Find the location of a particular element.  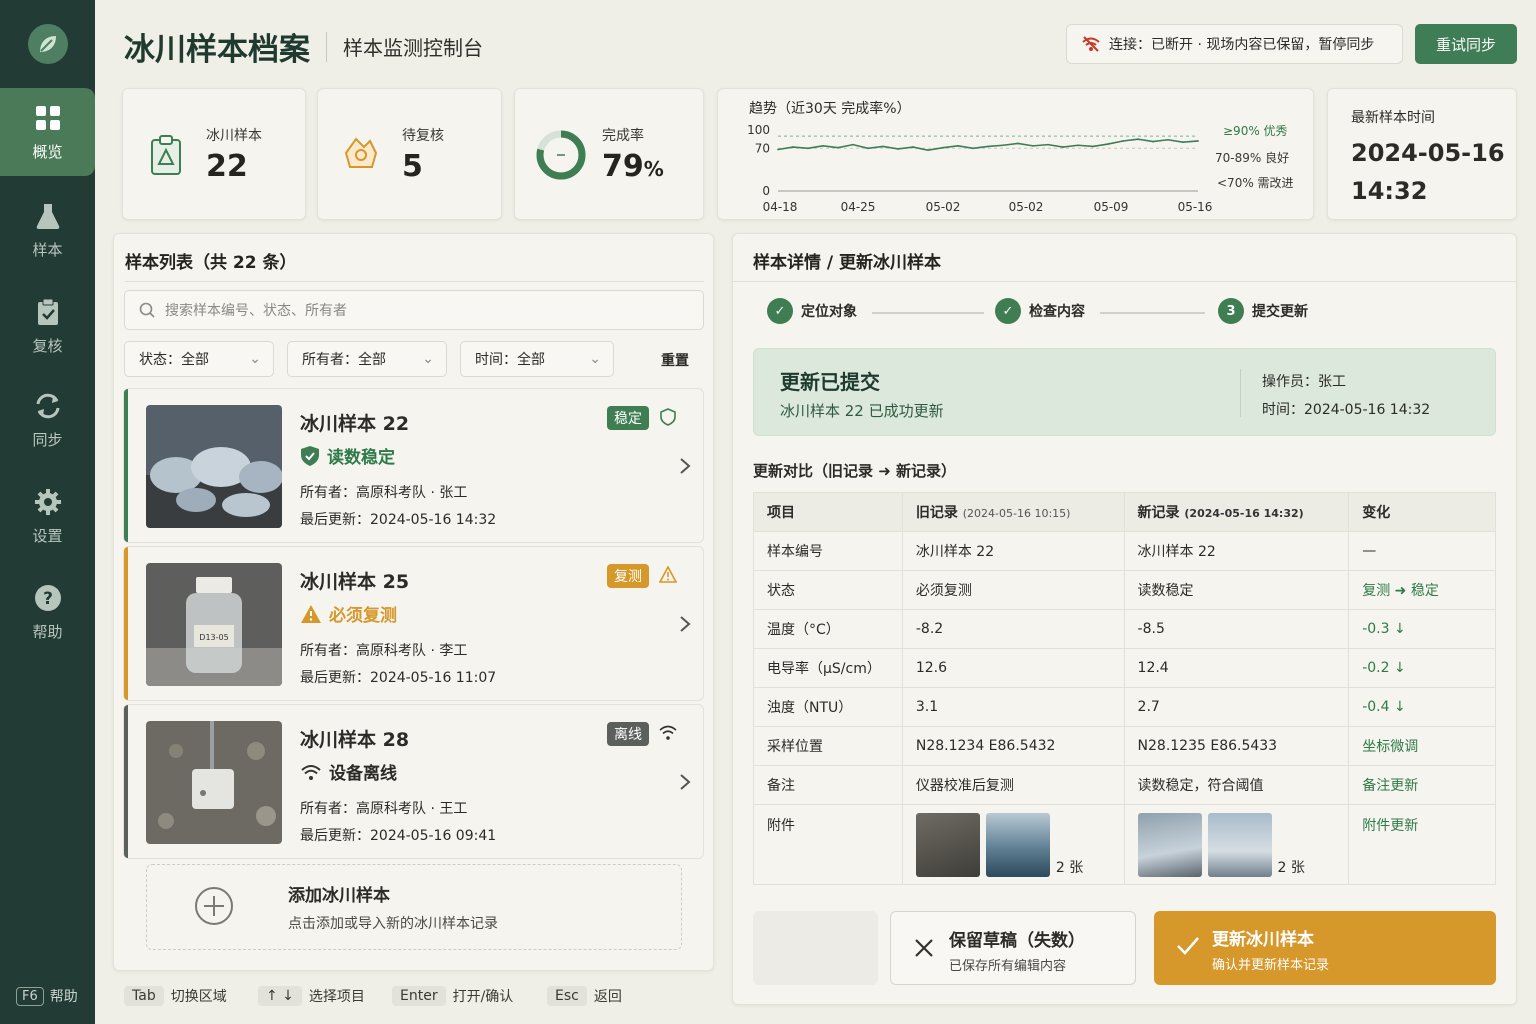

stat-card-pending: 待复核 5 is located at coordinates (409, 154).